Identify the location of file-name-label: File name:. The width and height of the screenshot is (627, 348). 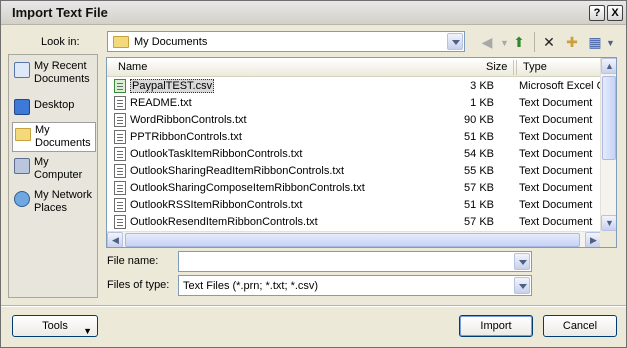
(133, 261).